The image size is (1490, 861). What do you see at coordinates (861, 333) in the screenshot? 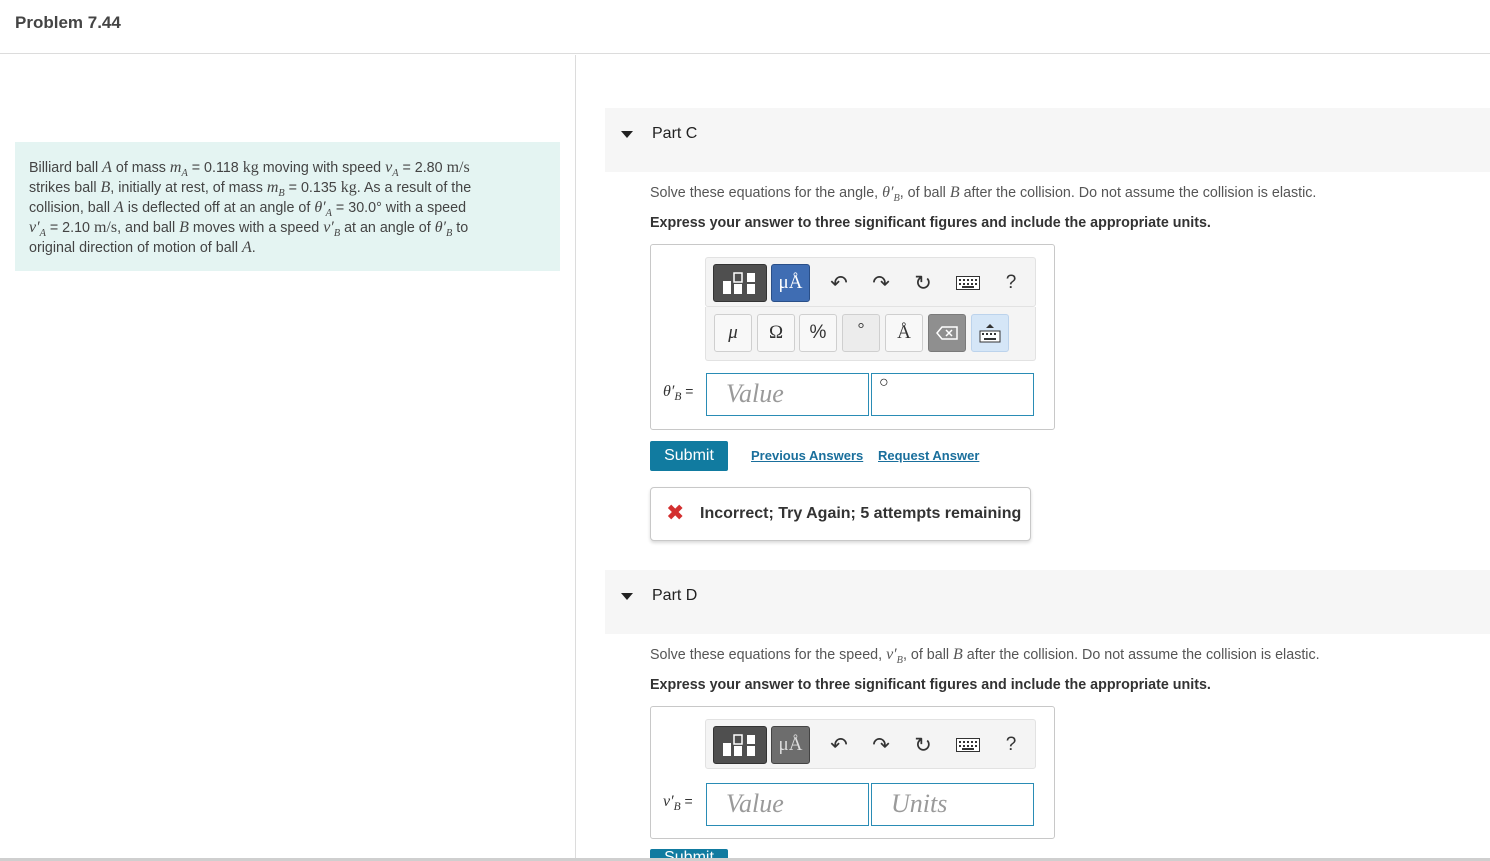
I see `degree-symbol-button: °` at bounding box center [861, 333].